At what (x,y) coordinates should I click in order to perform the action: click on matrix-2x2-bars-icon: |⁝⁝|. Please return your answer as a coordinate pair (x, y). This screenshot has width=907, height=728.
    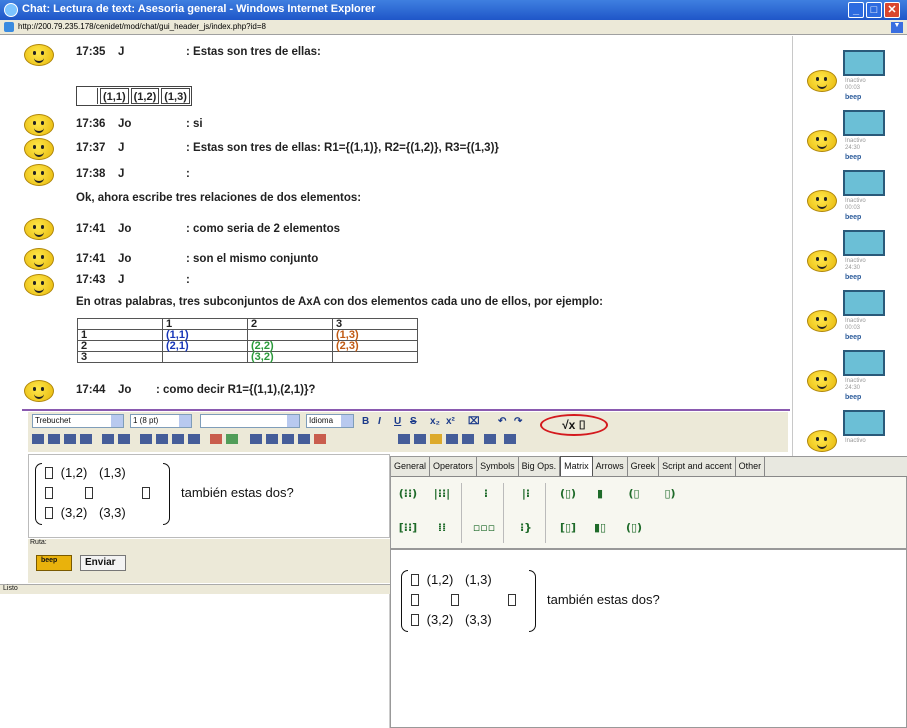
    Looking at the image, I should click on (442, 494).